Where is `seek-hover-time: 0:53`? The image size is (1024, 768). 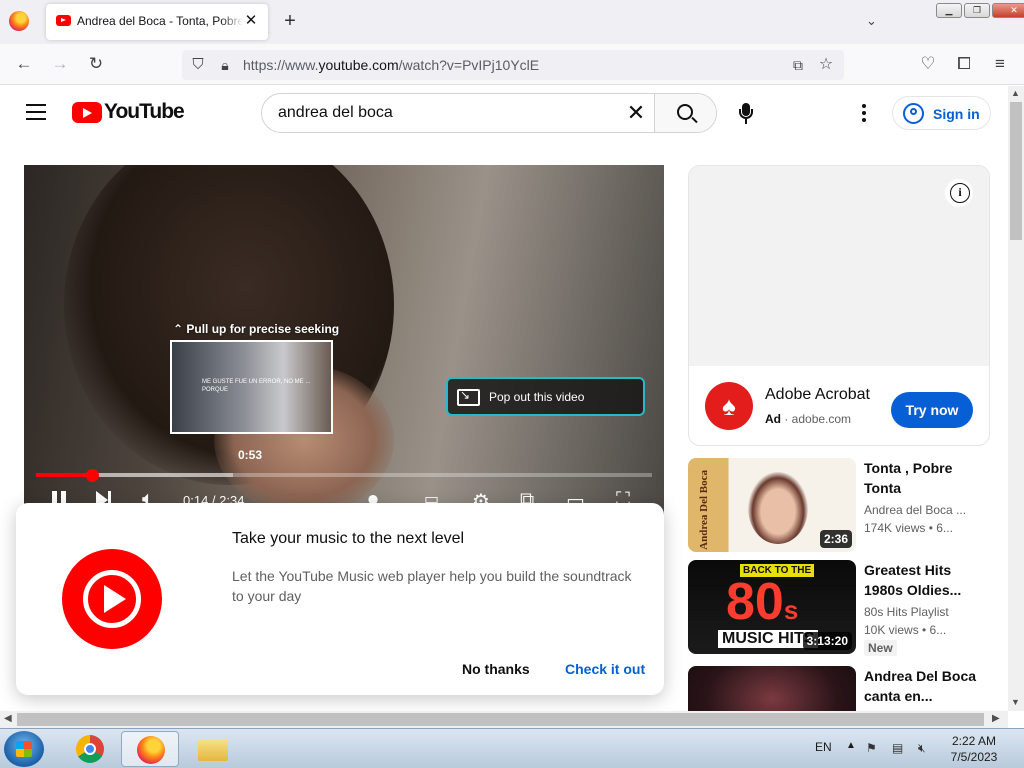
seek-hover-time: 0:53 is located at coordinates (250, 455).